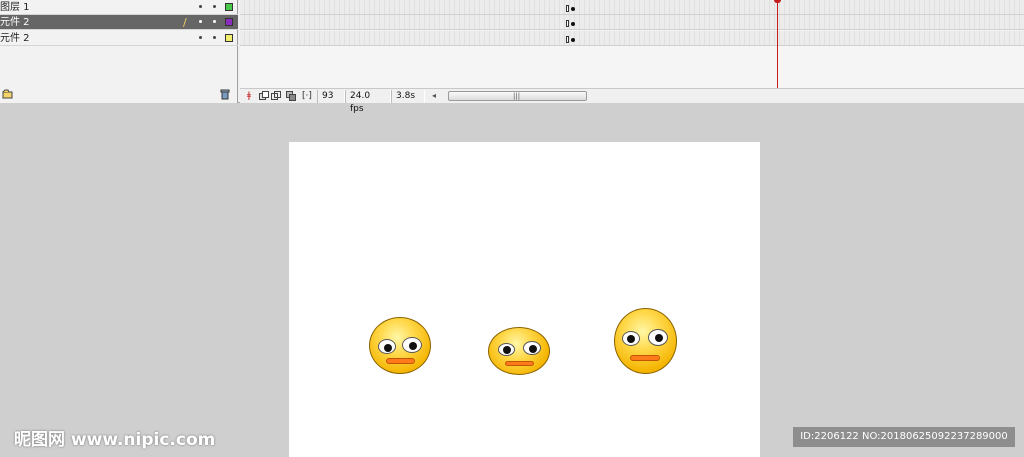  Describe the element at coordinates (119, 95) in the screenshot. I see `layer-footer` at that location.